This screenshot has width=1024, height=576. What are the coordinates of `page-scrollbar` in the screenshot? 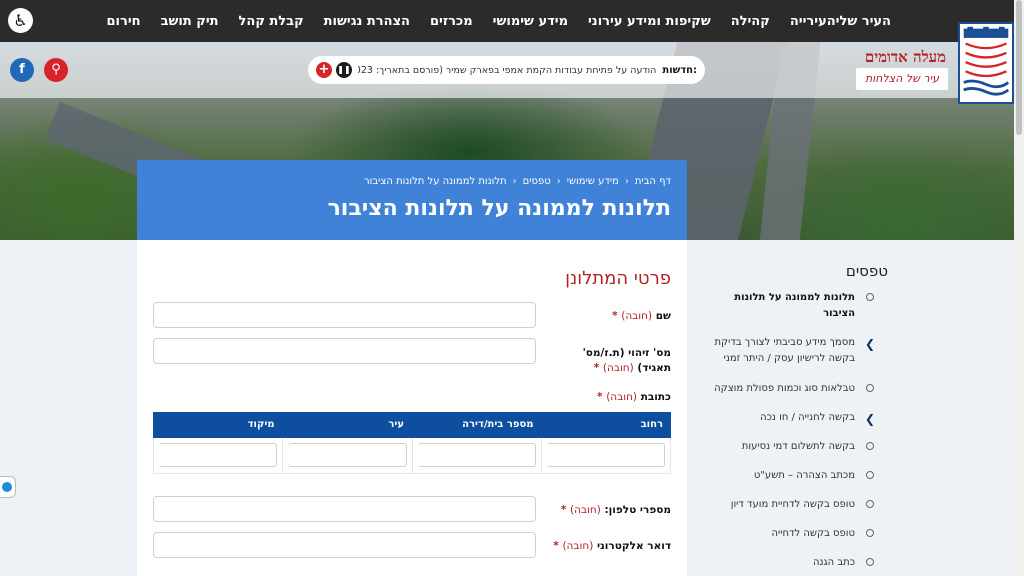 It's located at (1019, 288).